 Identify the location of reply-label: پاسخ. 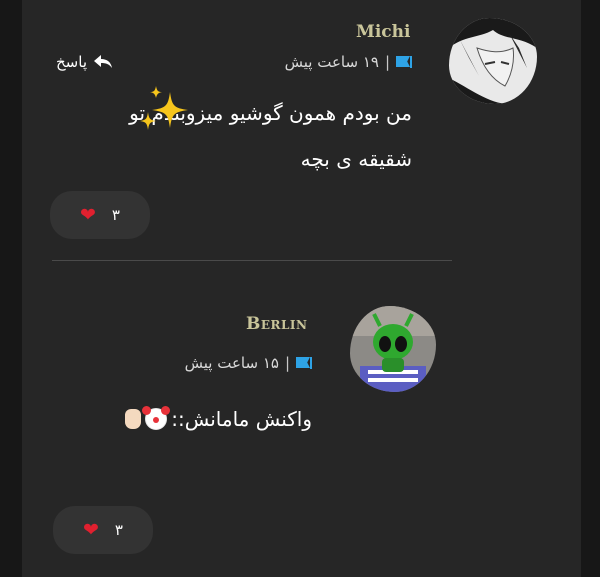
(71, 62).